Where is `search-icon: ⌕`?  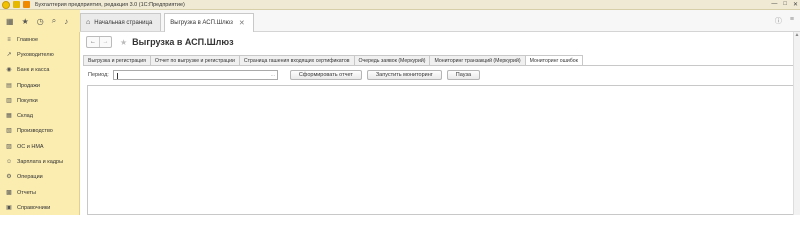 search-icon: ⌕ is located at coordinates (54, 21).